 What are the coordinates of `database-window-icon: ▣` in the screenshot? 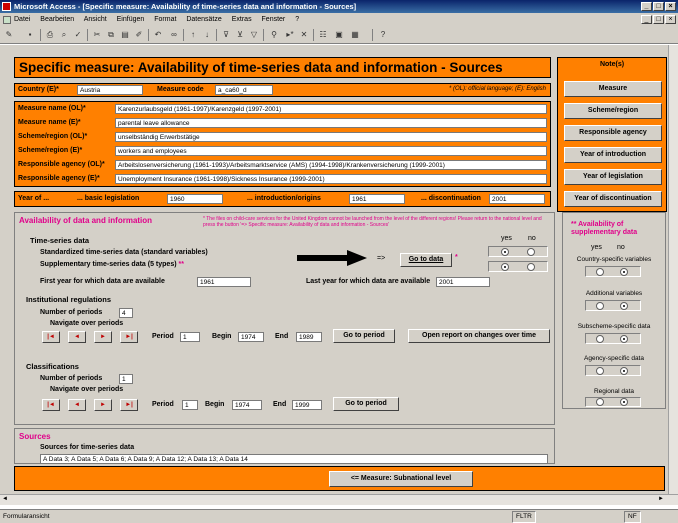 It's located at (339, 35).